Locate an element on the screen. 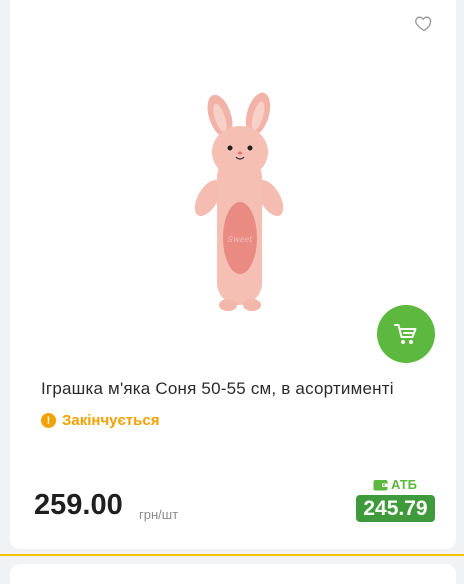 The height and width of the screenshot is (584, 464). favorite-button is located at coordinates (424, 23).